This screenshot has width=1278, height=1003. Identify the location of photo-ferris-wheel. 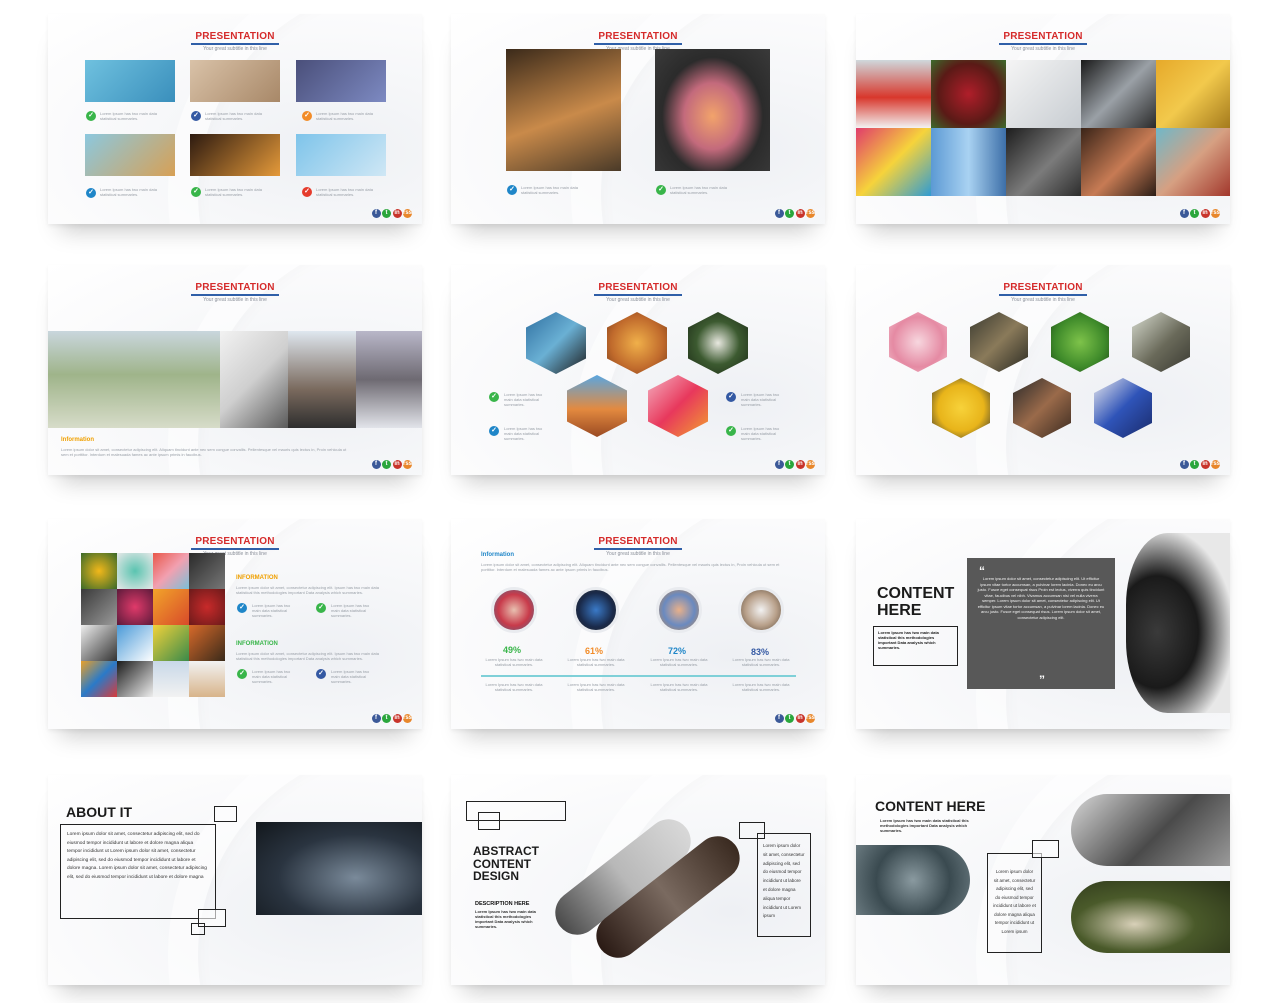
(341, 155).